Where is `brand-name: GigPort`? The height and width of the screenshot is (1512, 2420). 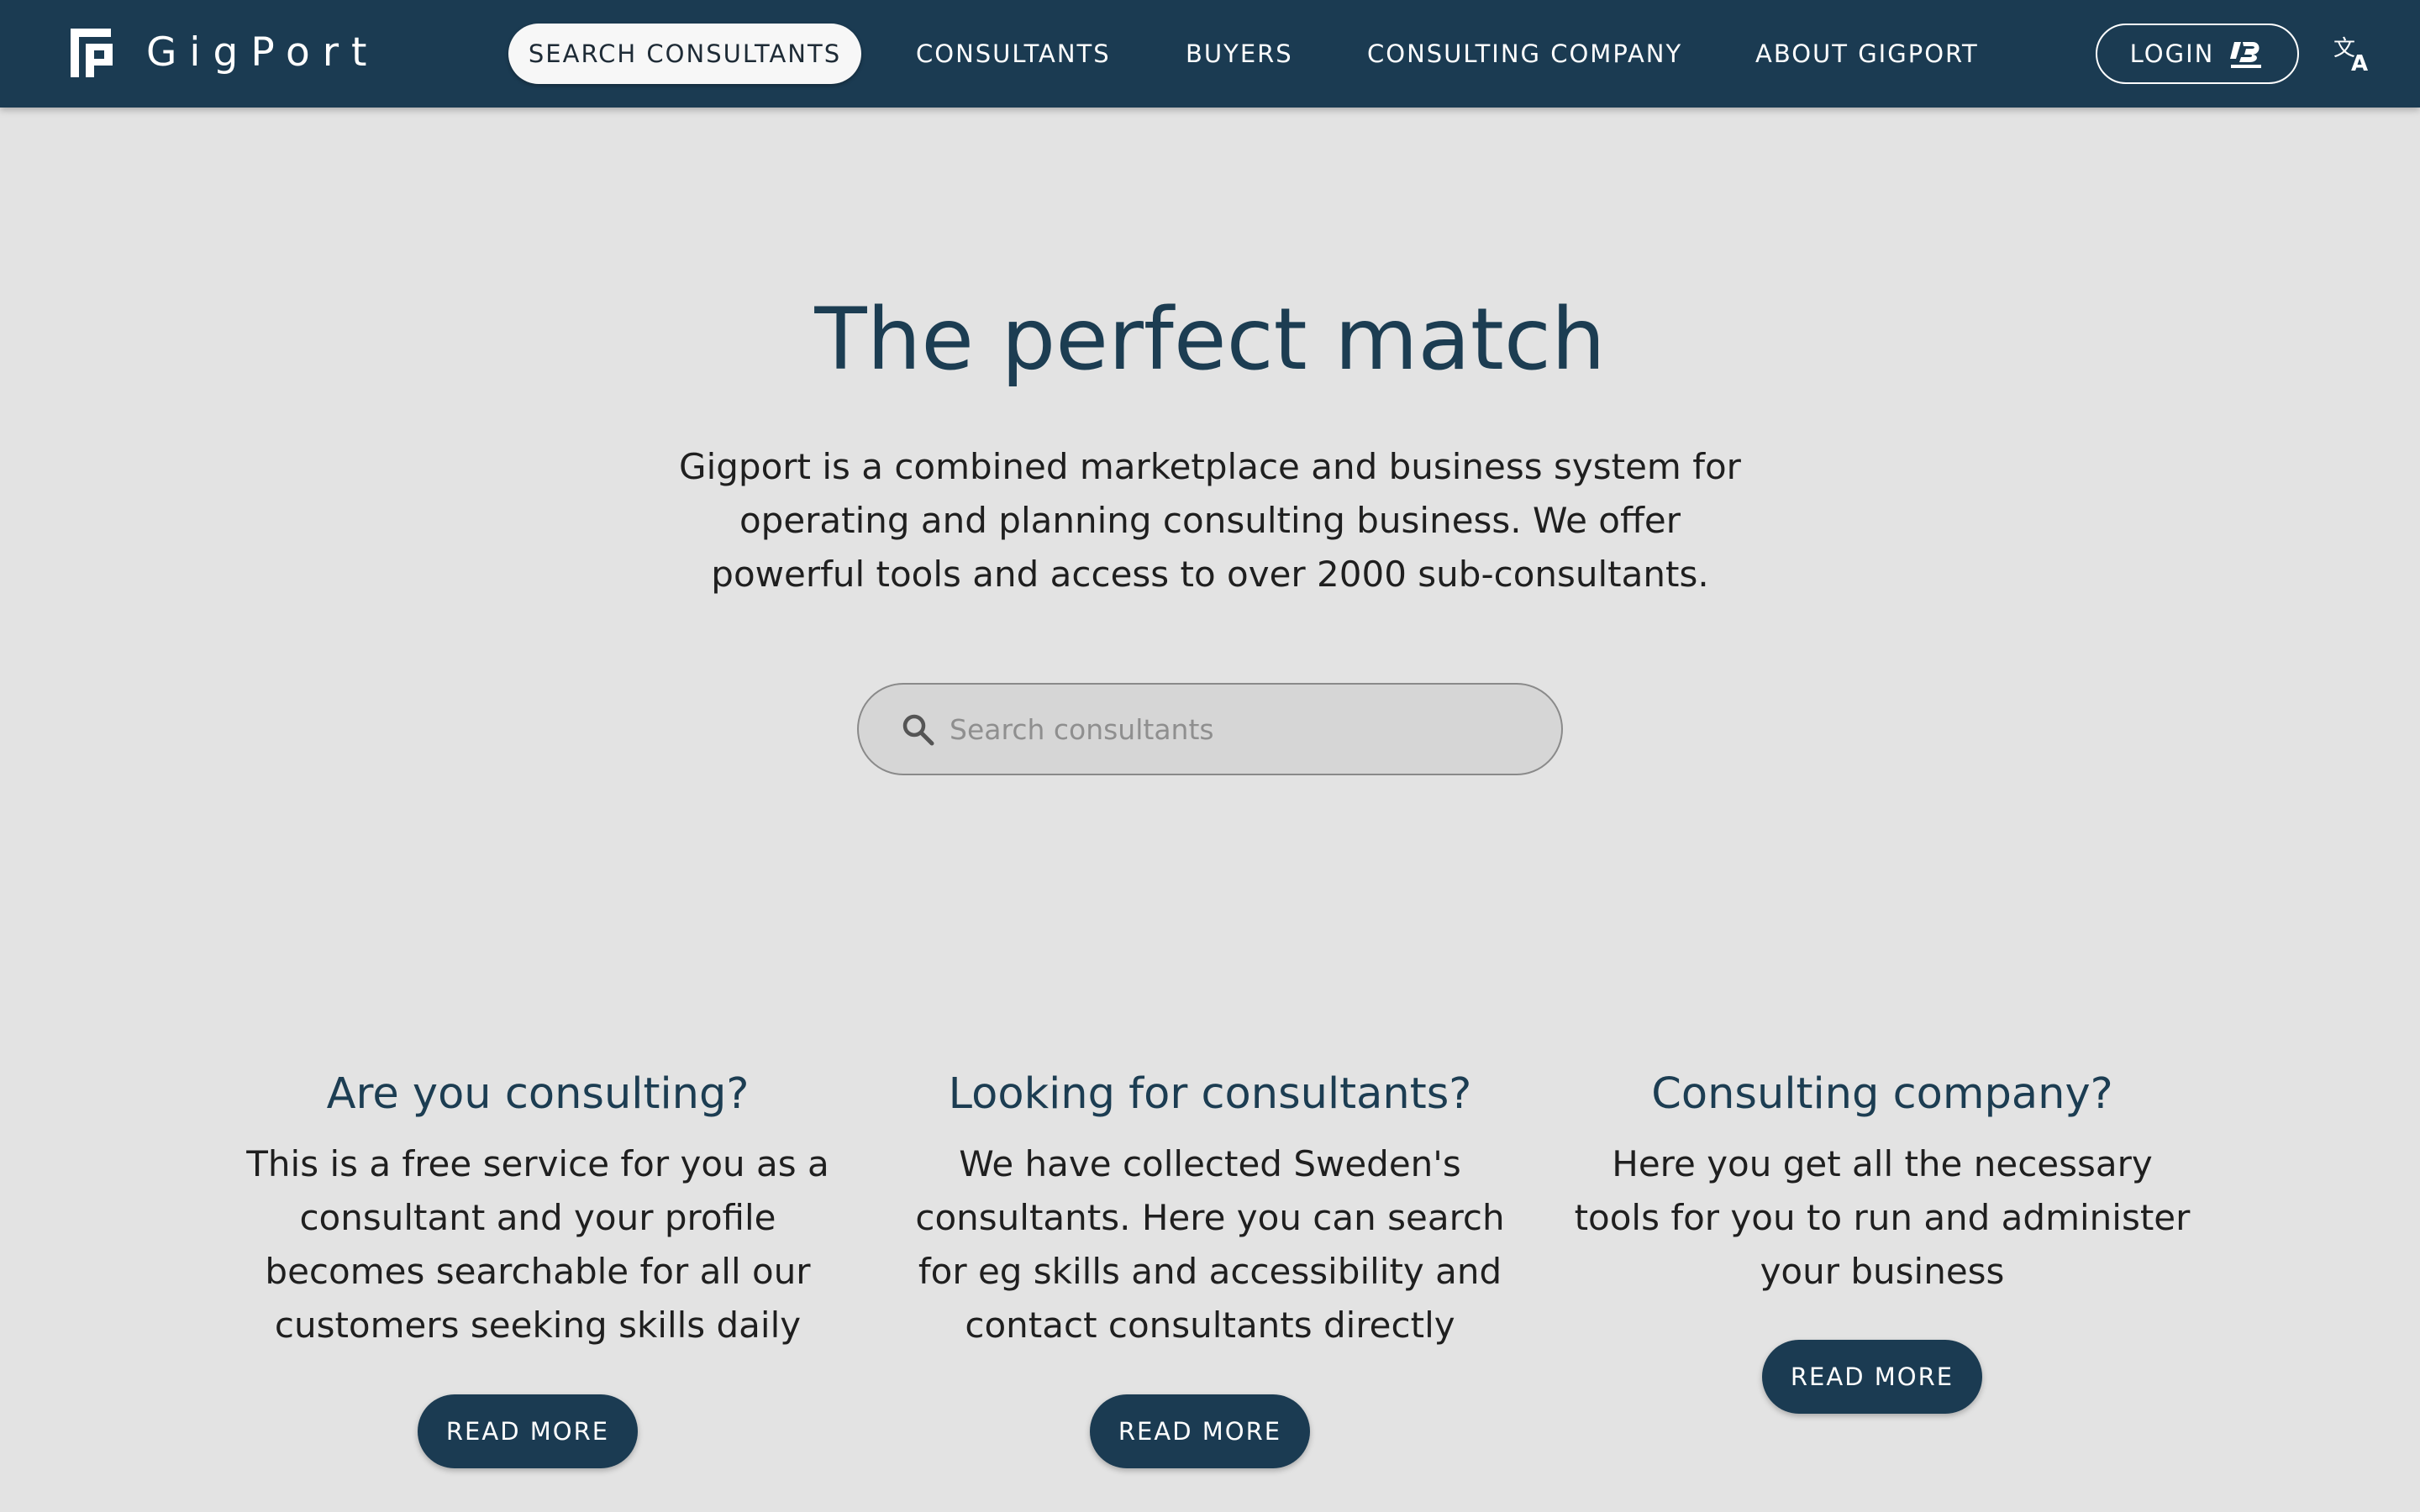
brand-name: GigPort is located at coordinates (263, 52).